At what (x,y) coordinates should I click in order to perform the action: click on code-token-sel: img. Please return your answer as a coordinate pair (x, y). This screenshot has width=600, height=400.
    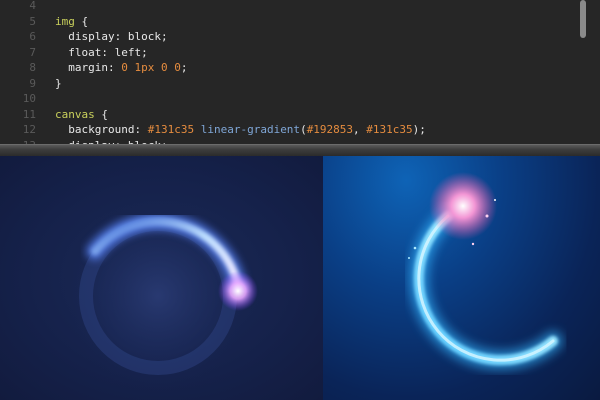
    Looking at the image, I should click on (65, 21).